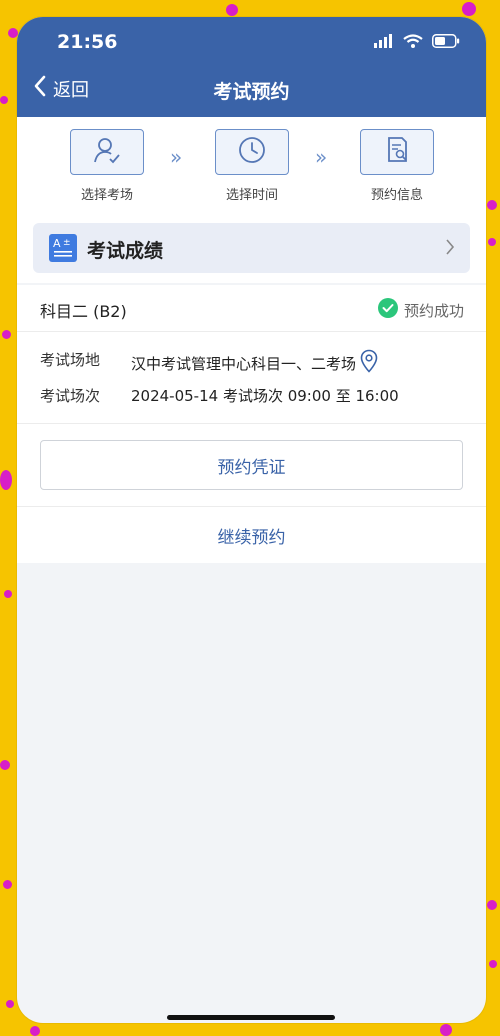  What do you see at coordinates (413, 42) in the screenshot?
I see `wifi-icon` at bounding box center [413, 42].